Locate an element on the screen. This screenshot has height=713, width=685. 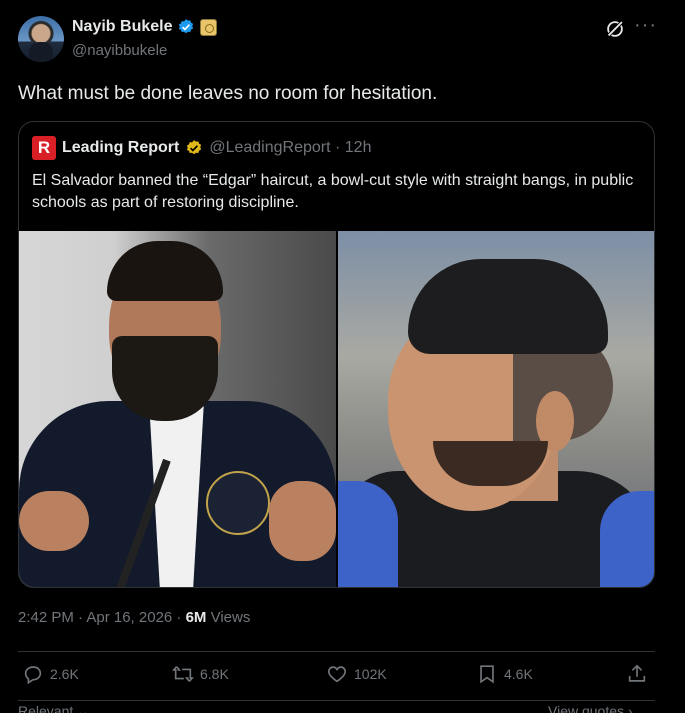
bookmark-button: 4.6K is located at coordinates (504, 674).